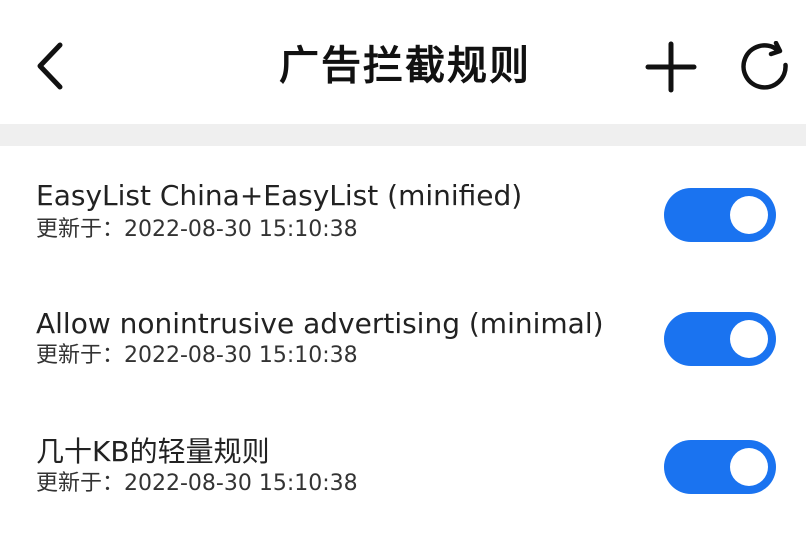 The width and height of the screenshot is (806, 560). I want to click on chevron-left-icon, so click(50, 66).